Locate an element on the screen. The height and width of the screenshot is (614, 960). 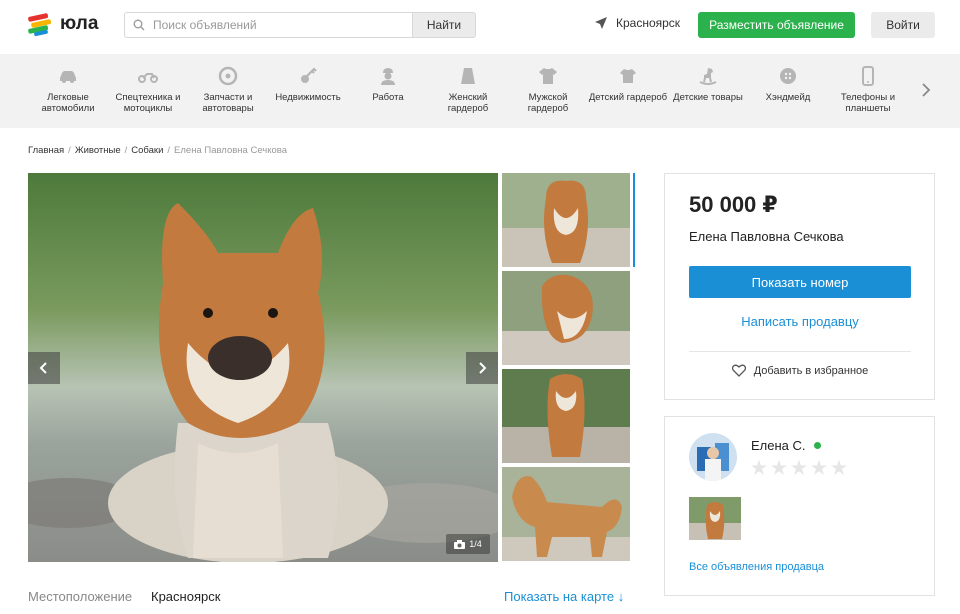
rating-stars is located at coordinates (799, 467).